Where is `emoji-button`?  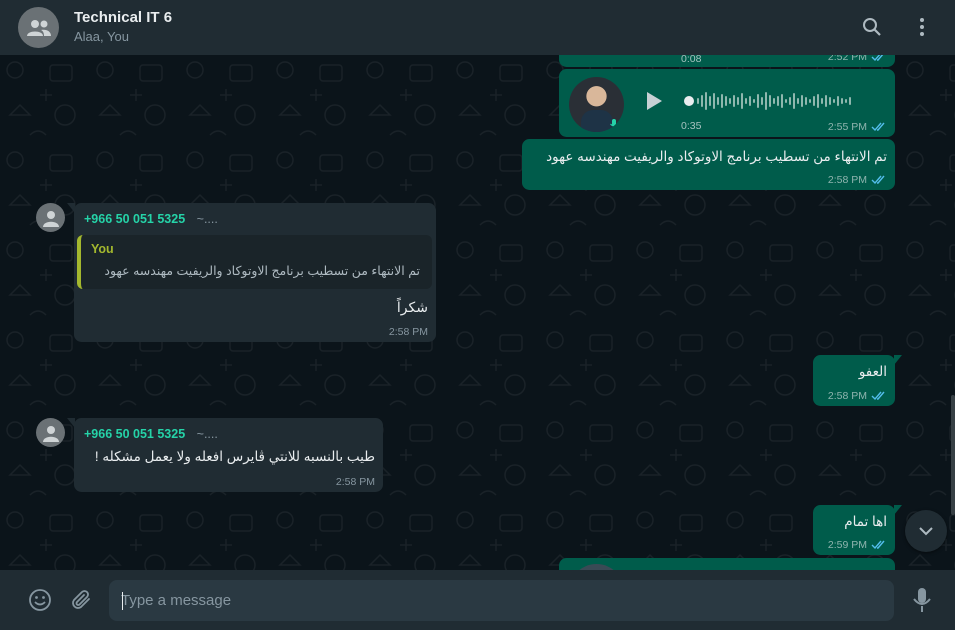
emoji-button is located at coordinates (40, 600).